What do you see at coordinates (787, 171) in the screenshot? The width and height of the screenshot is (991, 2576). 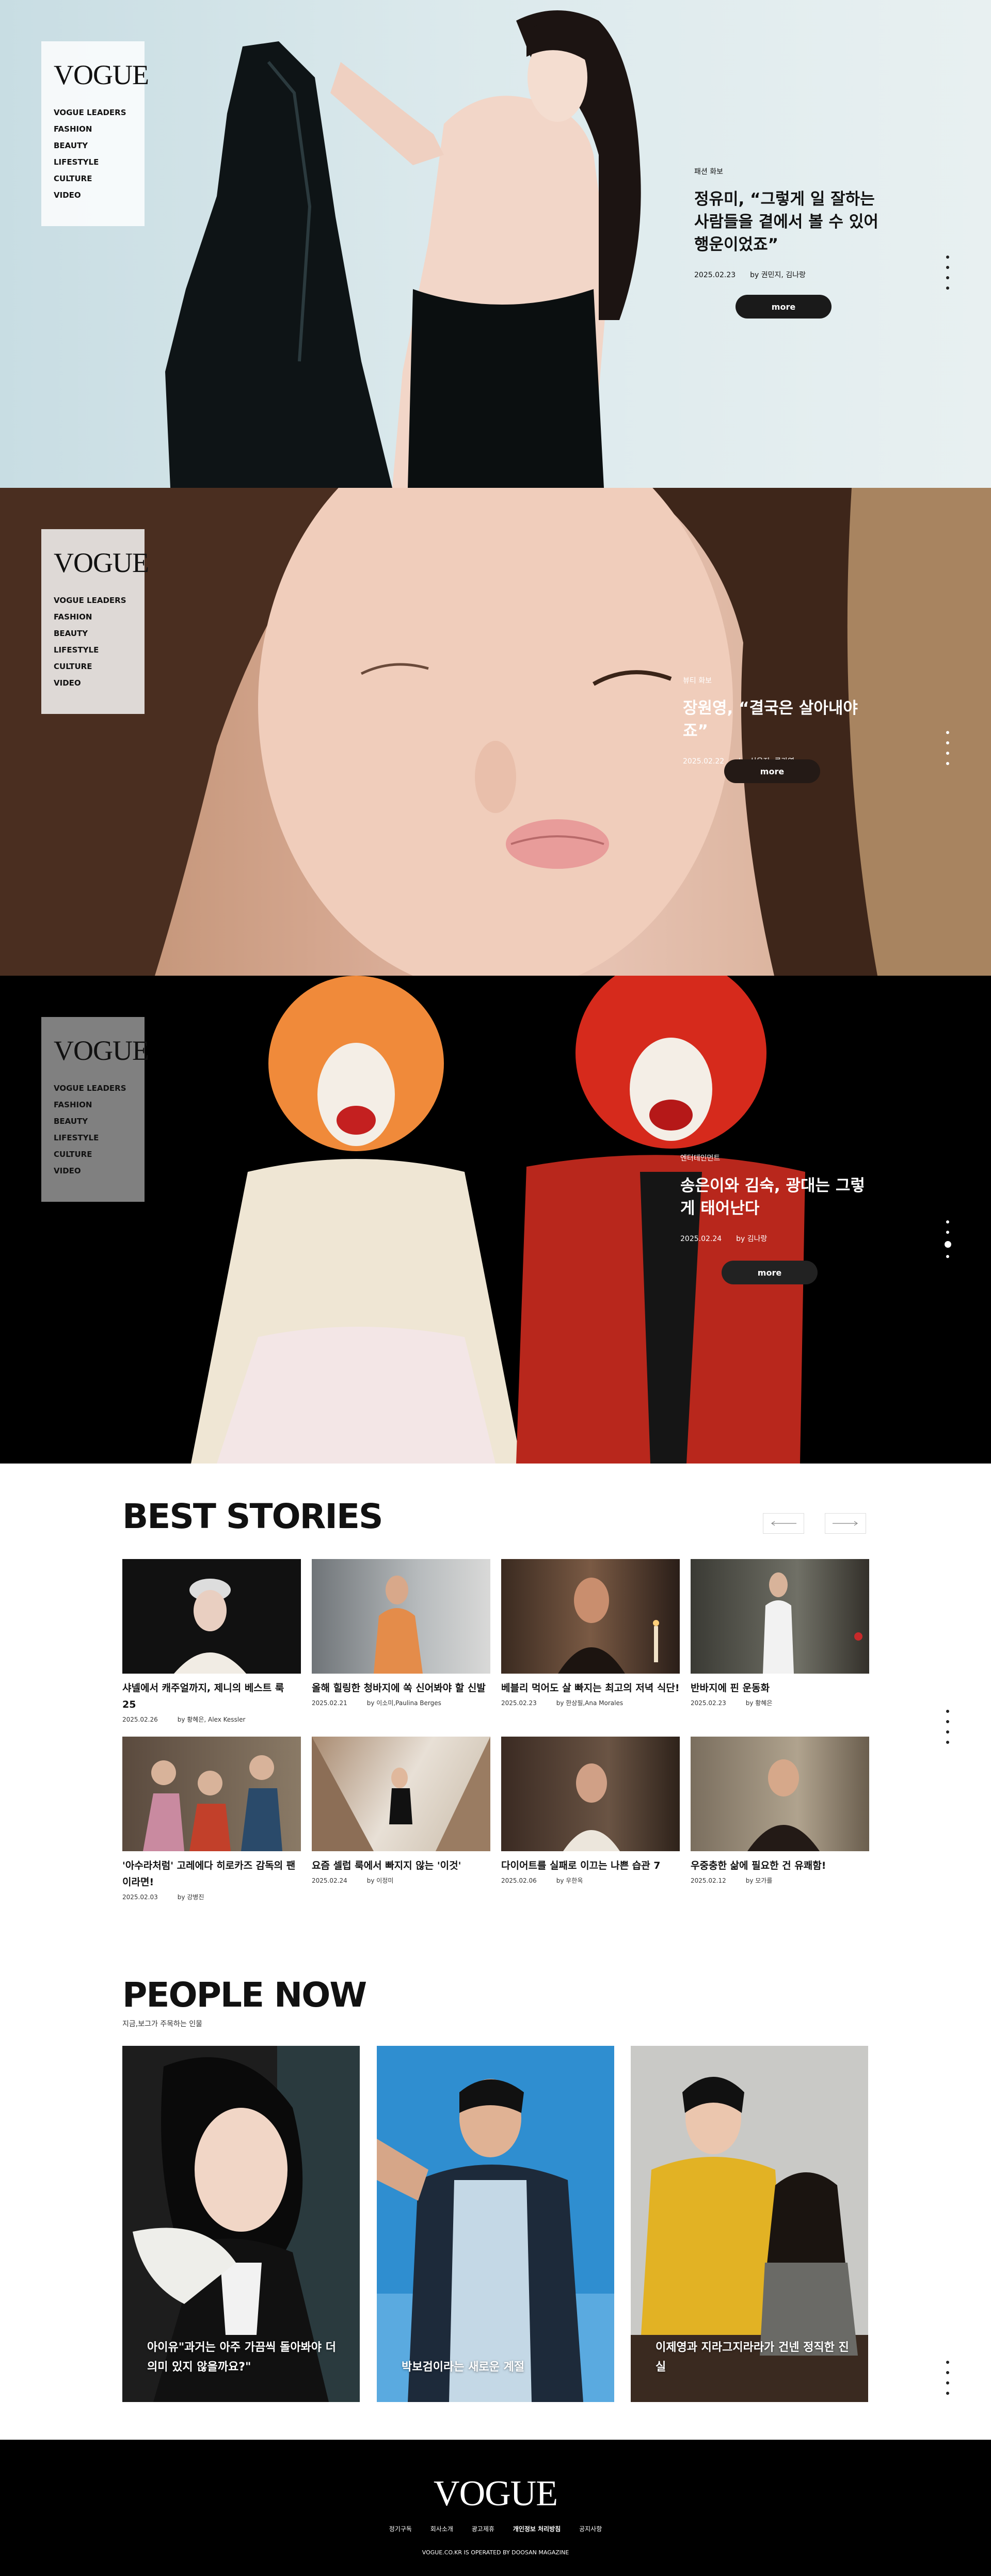 I see `hero-category: 패션 화보` at bounding box center [787, 171].